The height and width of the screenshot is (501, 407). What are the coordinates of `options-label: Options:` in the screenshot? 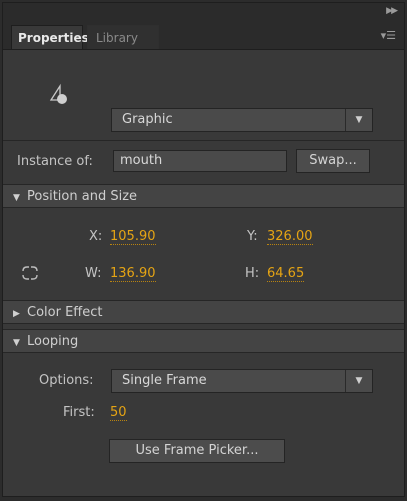 It's located at (66, 380).